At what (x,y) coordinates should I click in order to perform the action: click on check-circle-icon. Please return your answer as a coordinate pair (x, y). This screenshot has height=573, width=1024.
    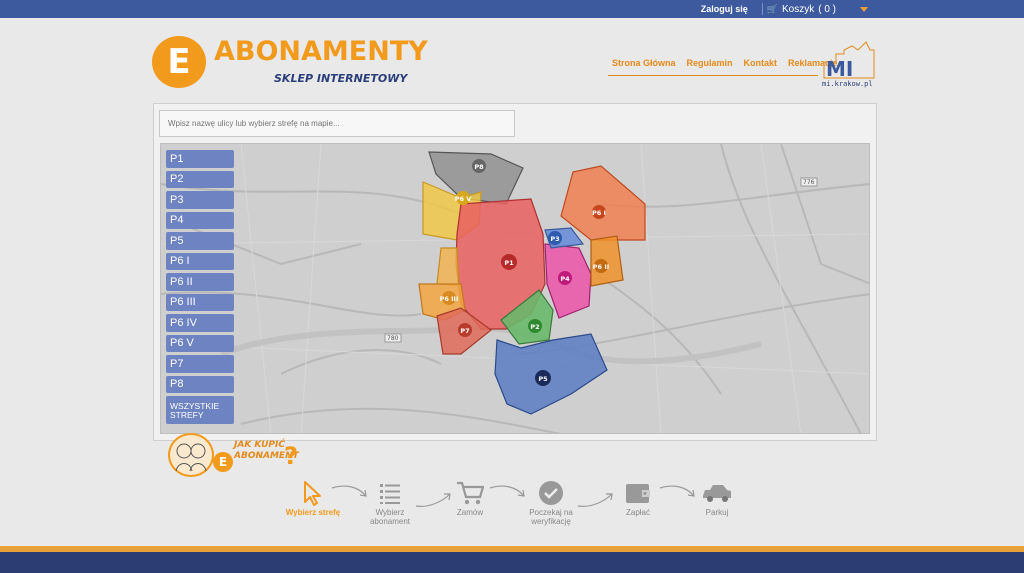
    Looking at the image, I should click on (551, 493).